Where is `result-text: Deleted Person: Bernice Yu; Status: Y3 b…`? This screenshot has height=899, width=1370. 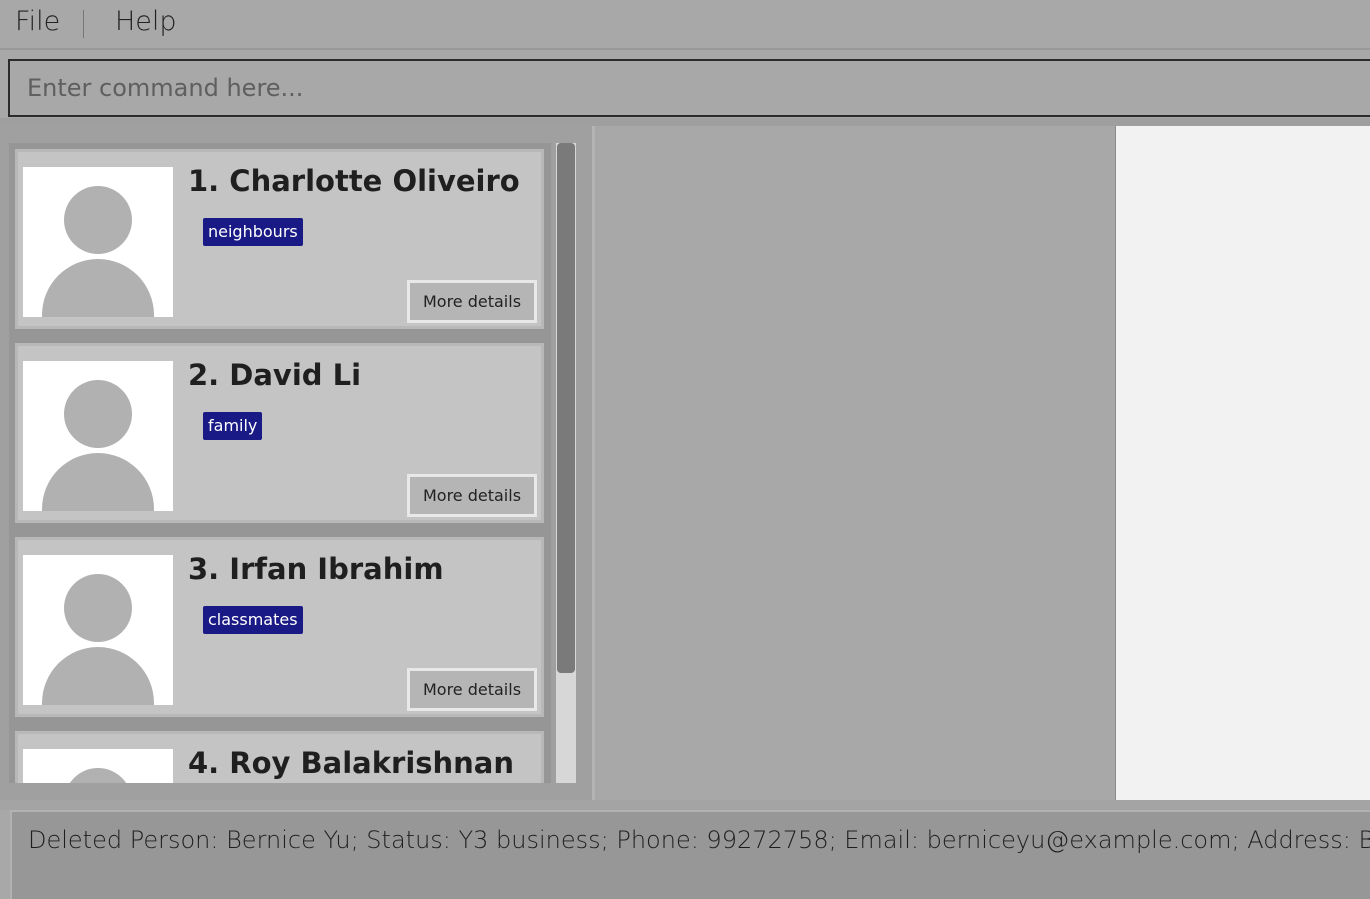 result-text: Deleted Person: Bernice Yu; Status: Y3 b… is located at coordinates (699, 840).